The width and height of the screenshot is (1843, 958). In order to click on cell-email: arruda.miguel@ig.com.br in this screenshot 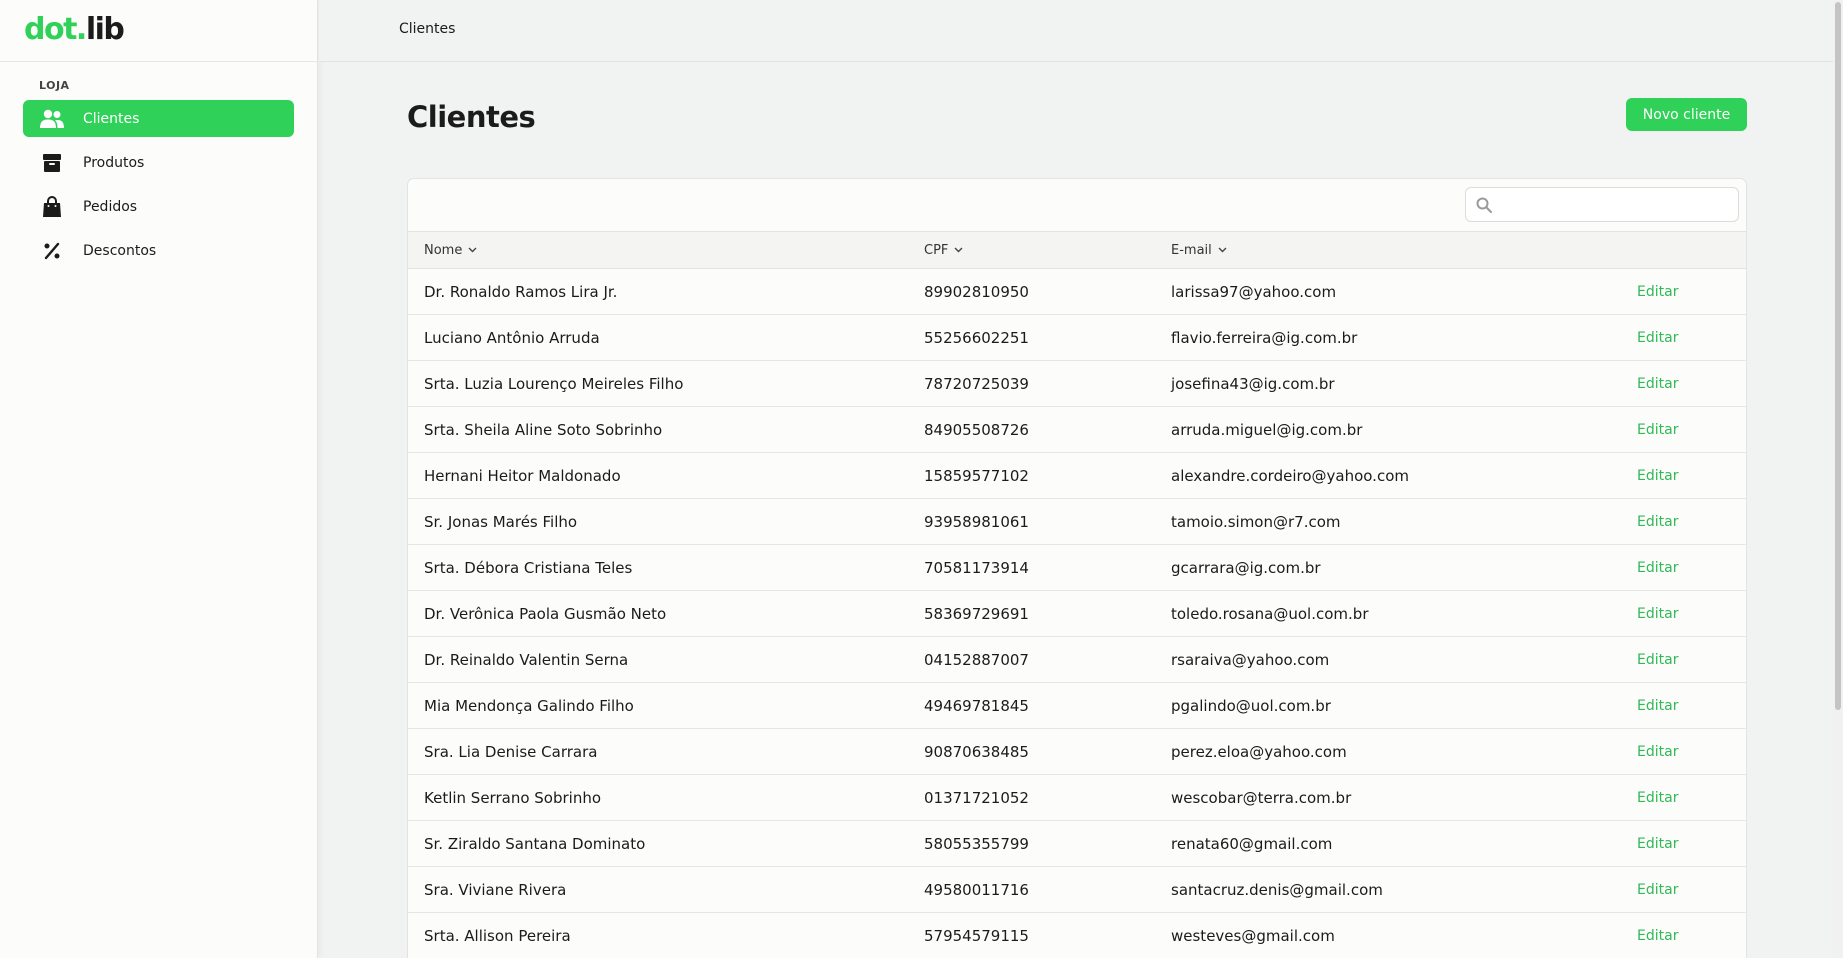, I will do `click(1267, 429)`.